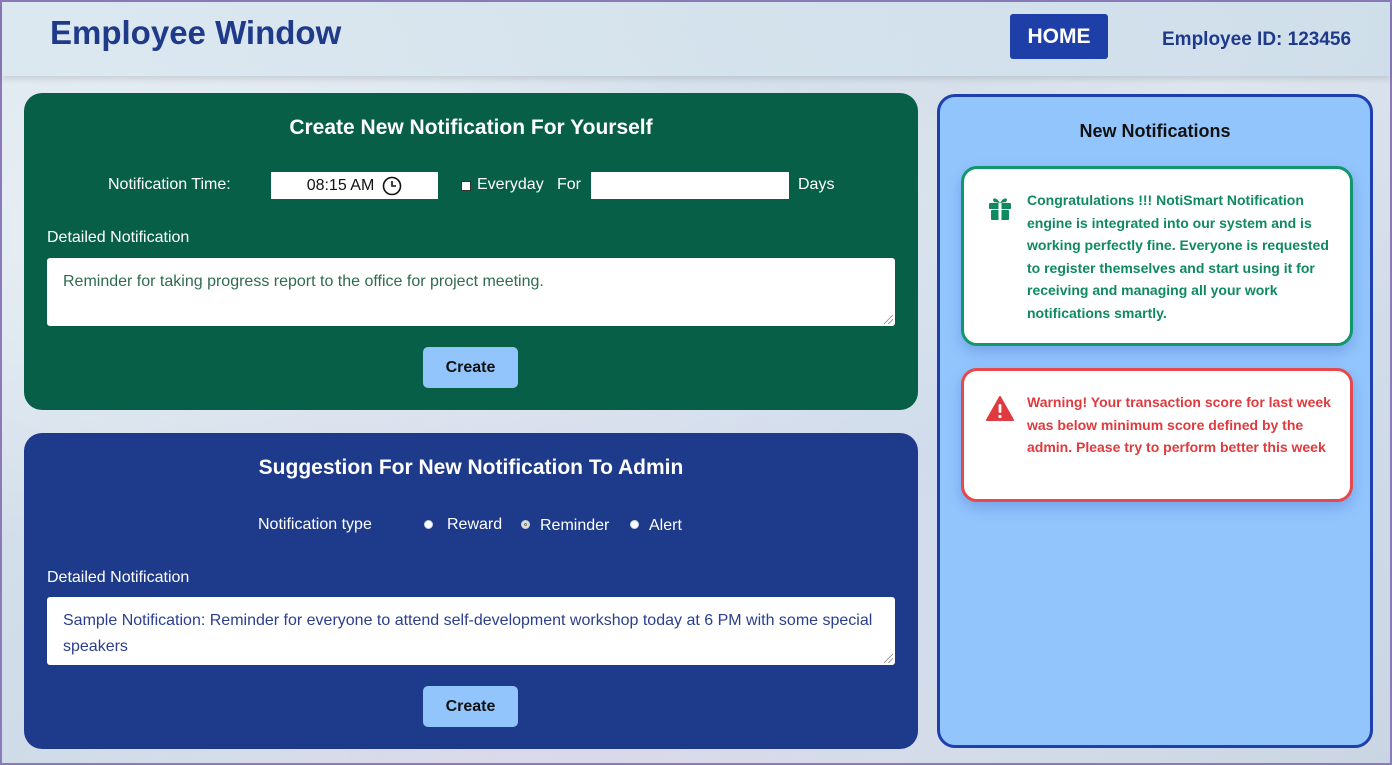 The image size is (1392, 765). Describe the element at coordinates (525, 524) in the screenshot. I see `radio-reminder` at that location.